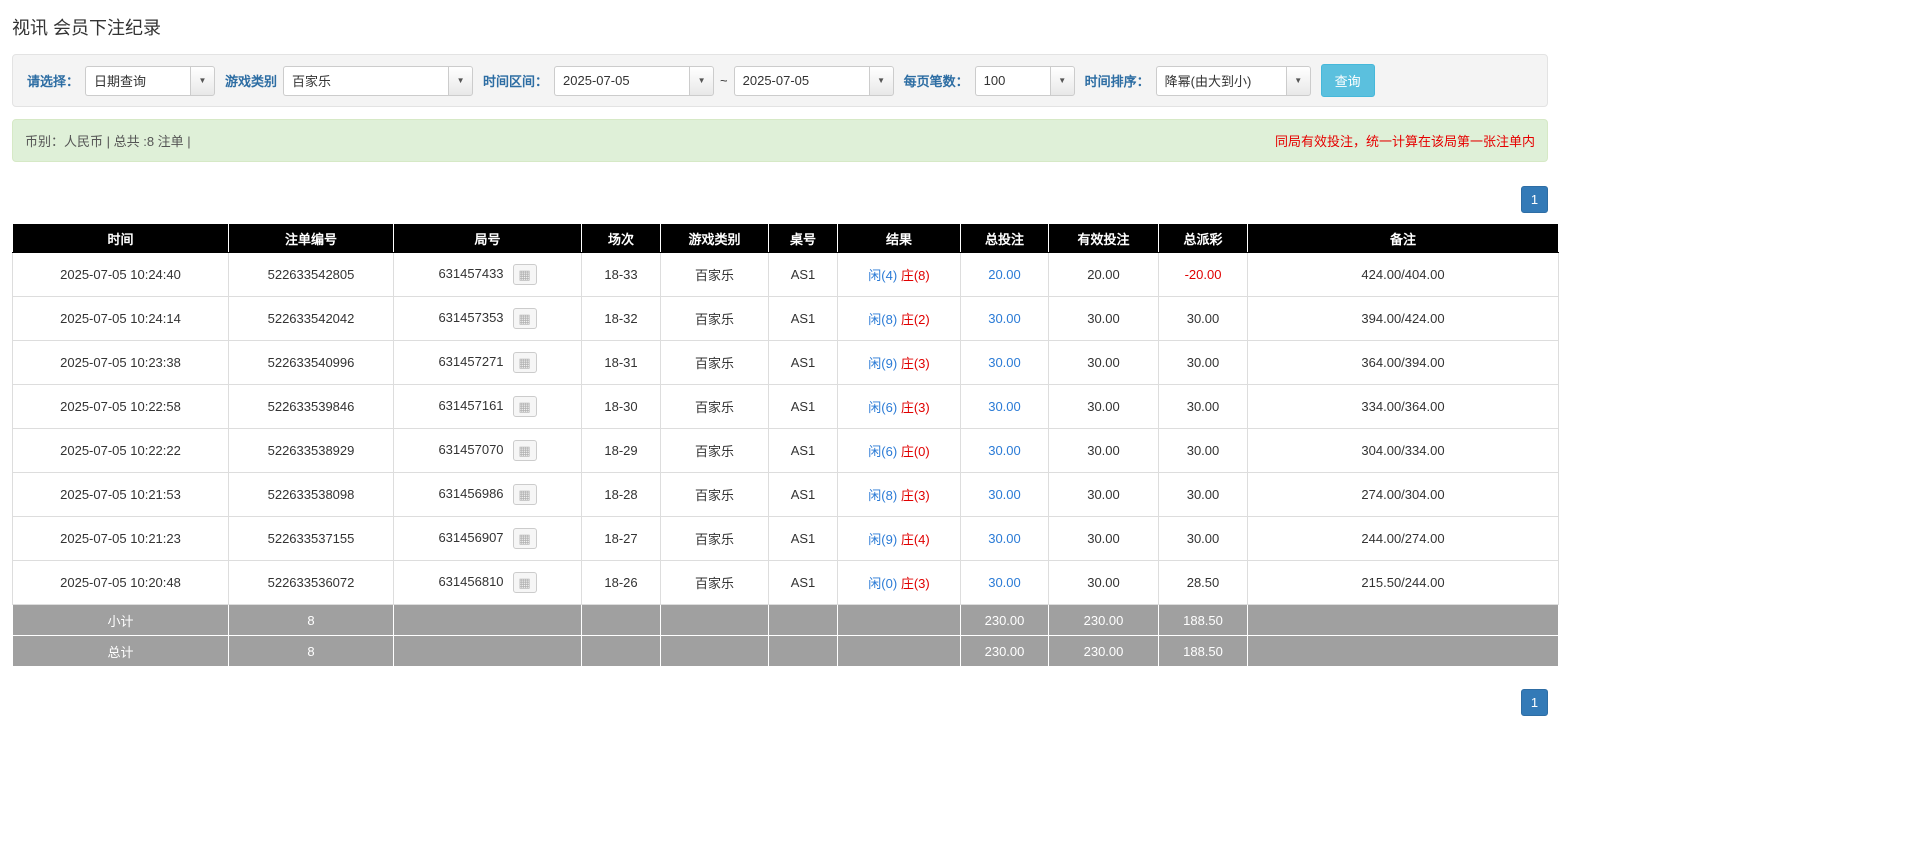 This screenshot has height=843, width=1918. Describe the element at coordinates (883, 407) in the screenshot. I see `result-player: 闲(6)` at that location.